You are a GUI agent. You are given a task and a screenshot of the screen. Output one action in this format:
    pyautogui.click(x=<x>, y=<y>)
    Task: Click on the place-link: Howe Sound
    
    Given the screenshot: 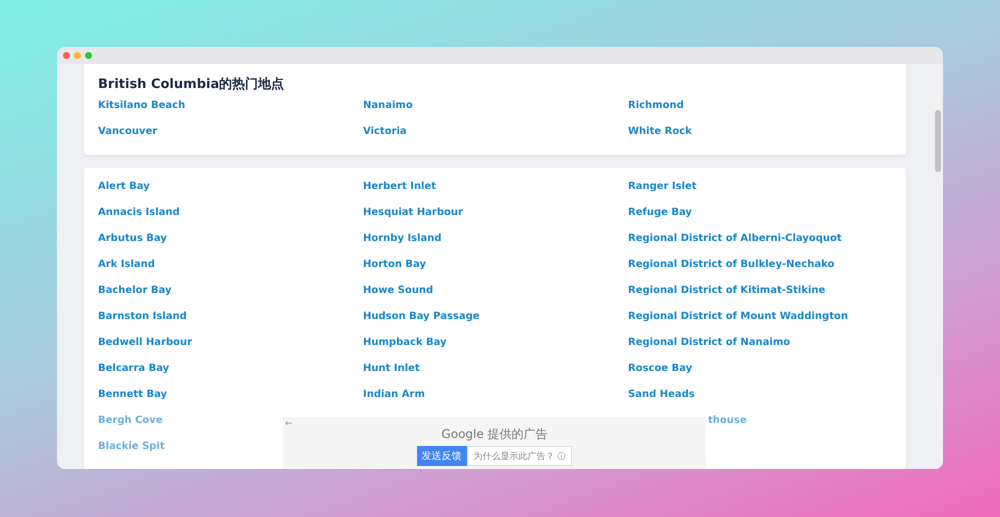 What is the action you would take?
    pyautogui.click(x=398, y=291)
    